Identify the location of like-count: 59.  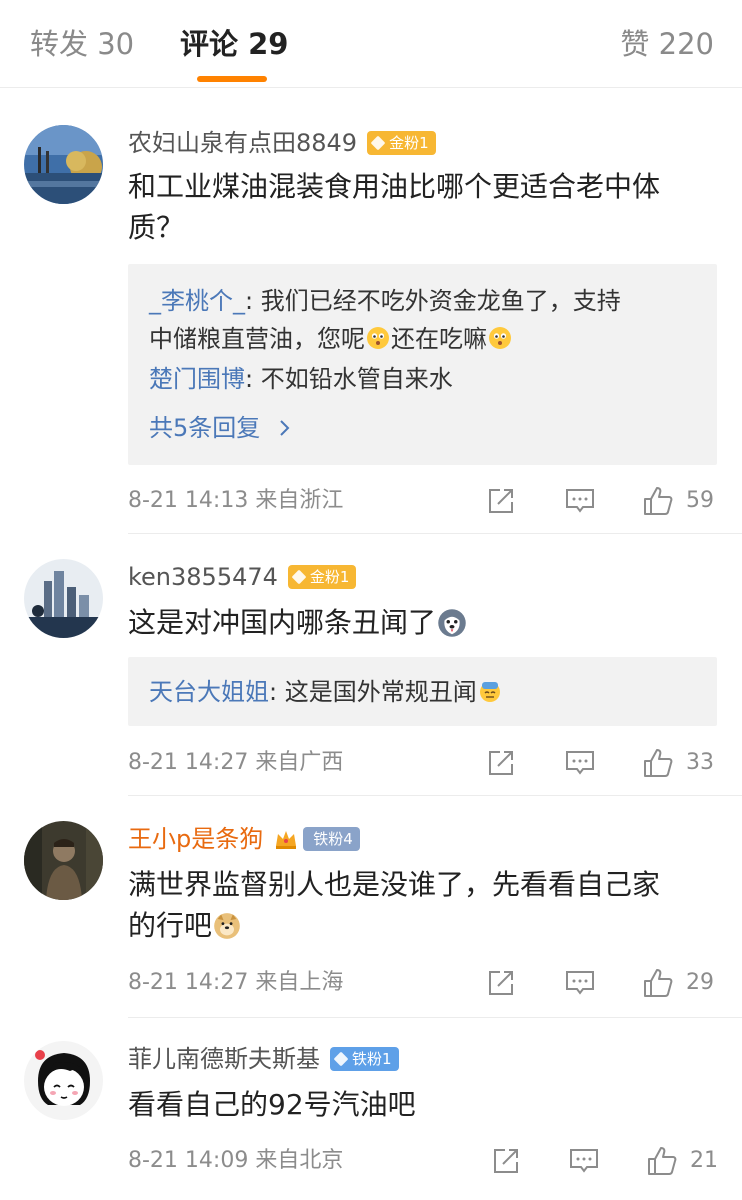
(700, 500).